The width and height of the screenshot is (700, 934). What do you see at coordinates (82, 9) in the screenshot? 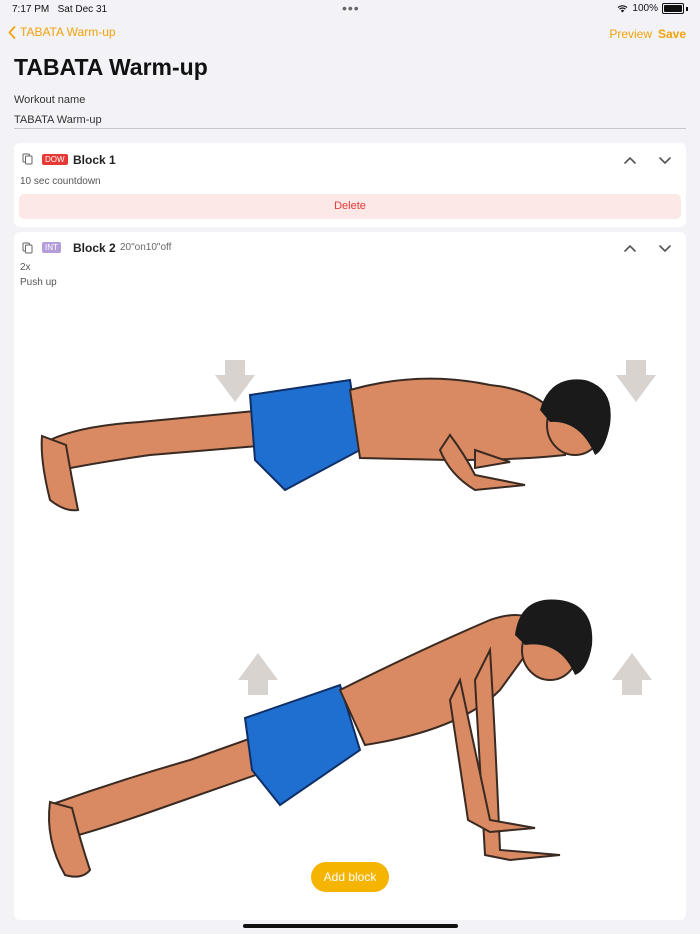
I see `status-date: Sat Dec 31` at bounding box center [82, 9].